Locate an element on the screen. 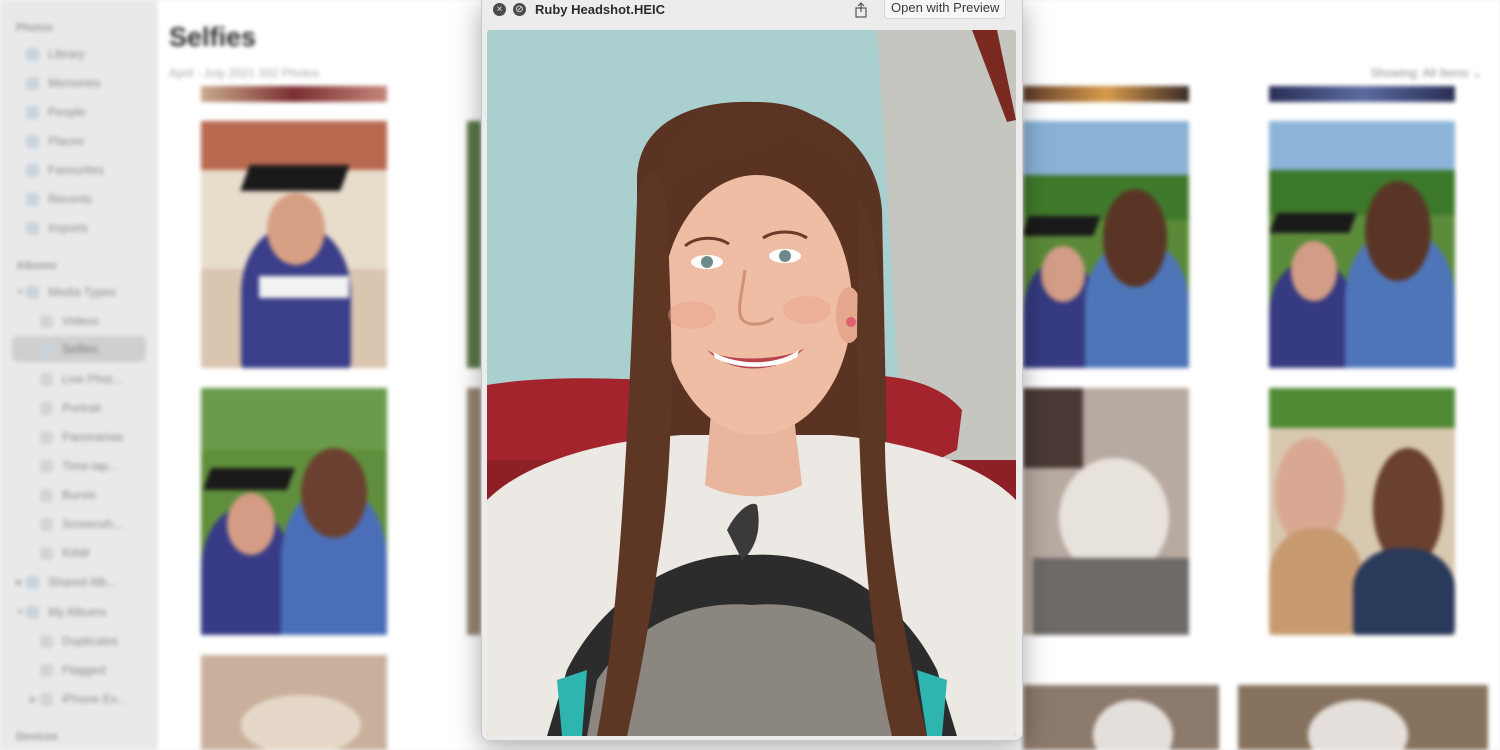 This screenshot has width=1500, height=750. quicklook-file-title: Ruby Headshot.HEIC is located at coordinates (600, 9).